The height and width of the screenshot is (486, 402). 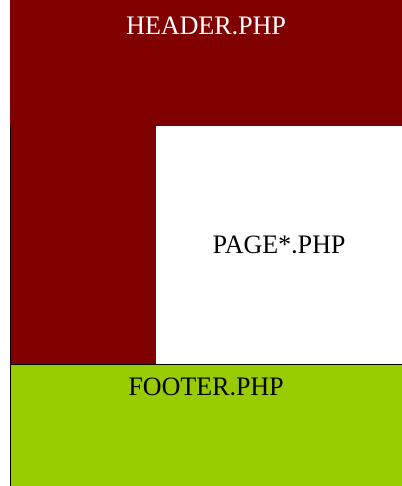 I want to click on left-border-line, so click(x=10, y=306).